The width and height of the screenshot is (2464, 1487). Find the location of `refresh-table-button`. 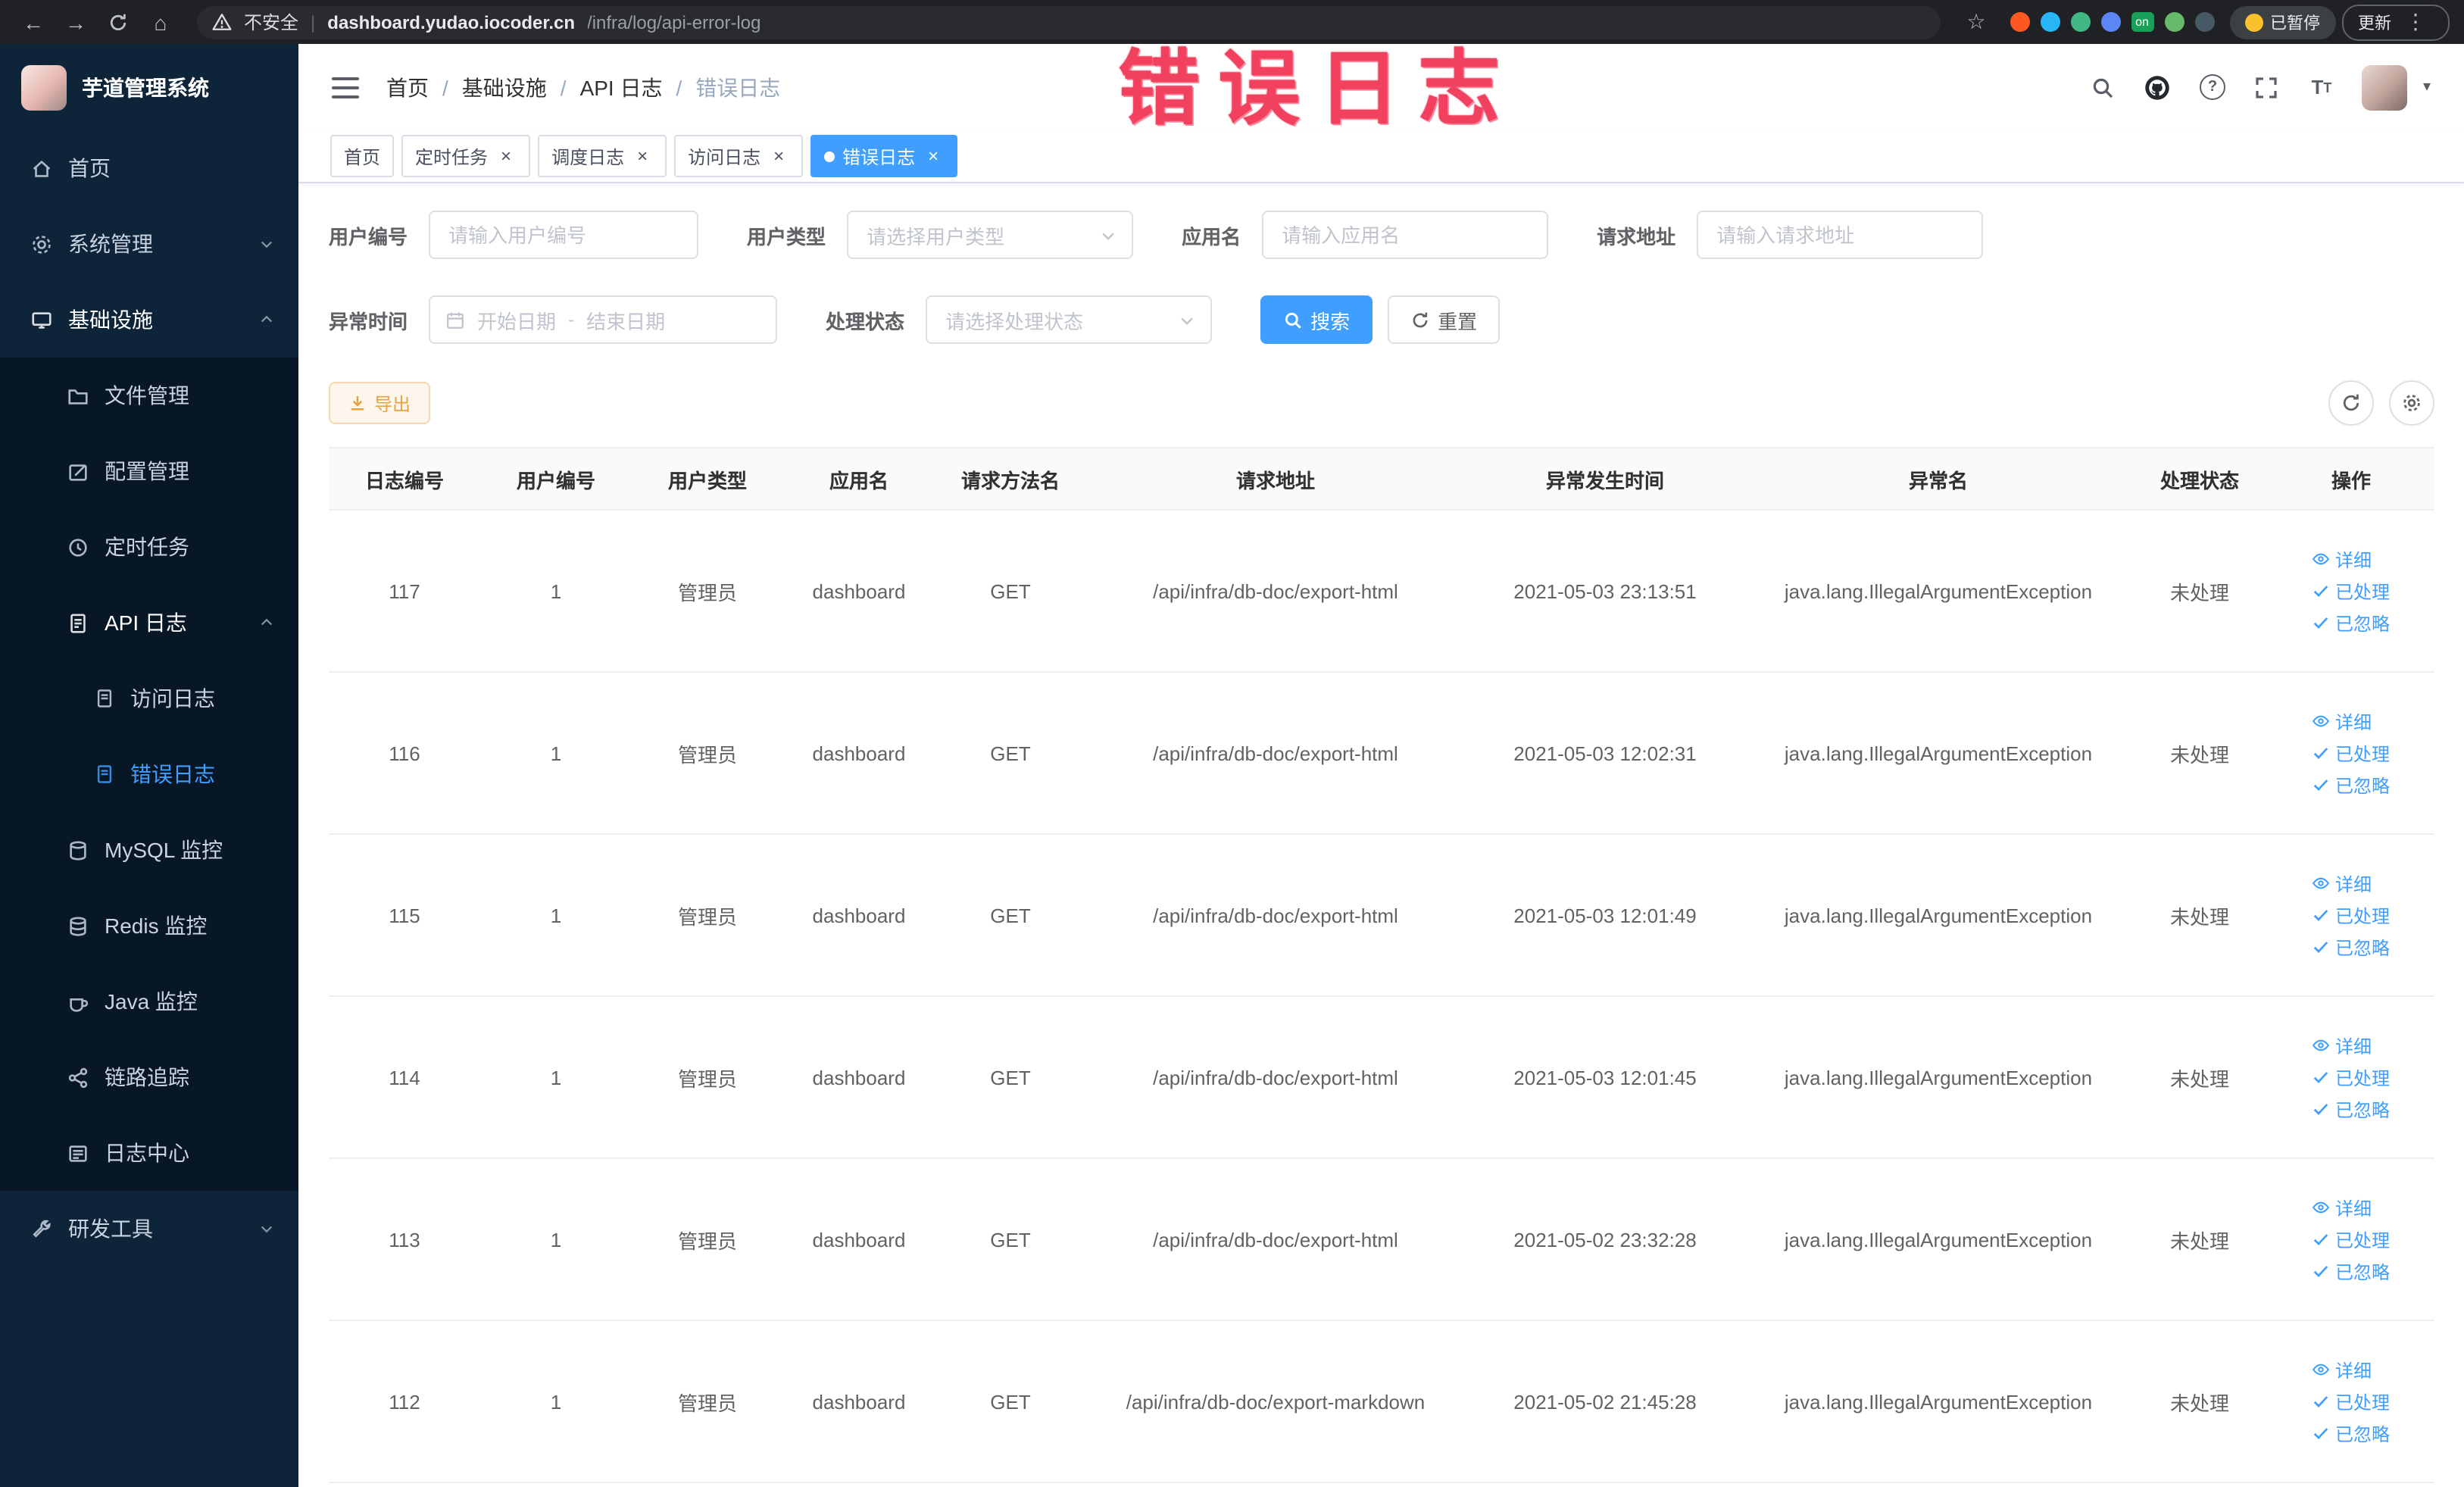

refresh-table-button is located at coordinates (2350, 403).